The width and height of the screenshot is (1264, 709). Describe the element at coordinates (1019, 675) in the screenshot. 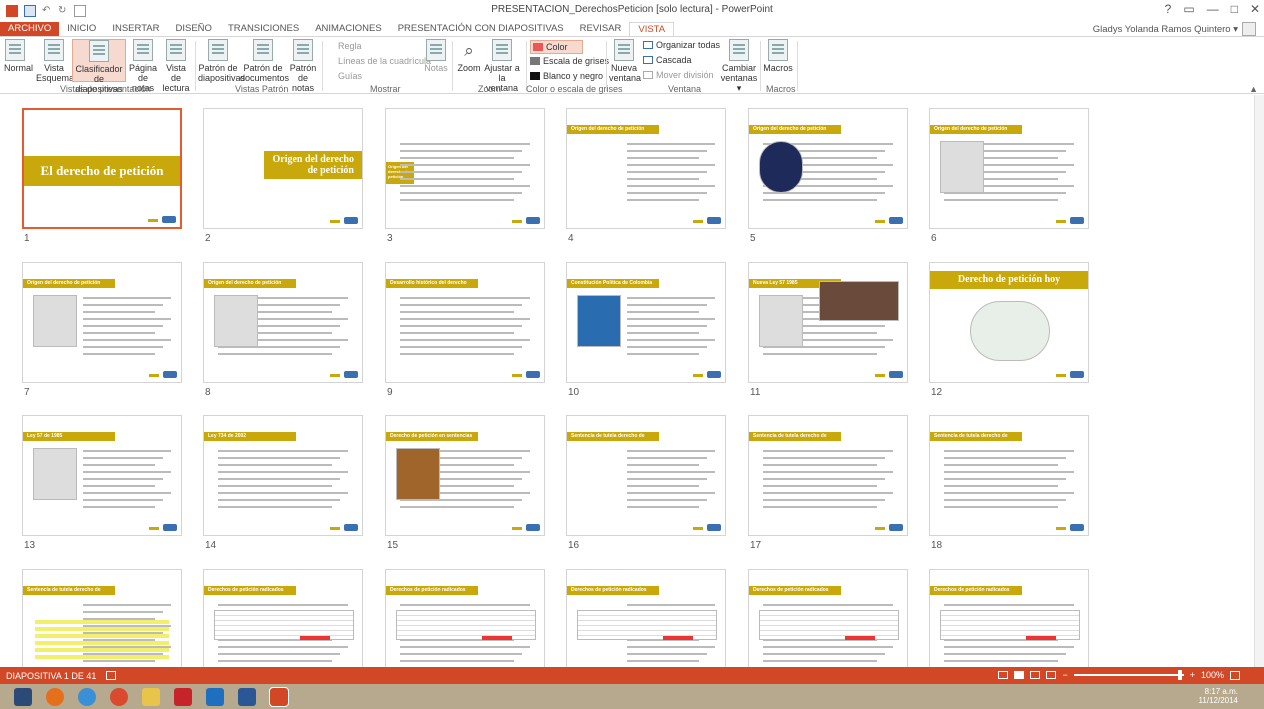

I see `sorter-view-status-icon` at that location.